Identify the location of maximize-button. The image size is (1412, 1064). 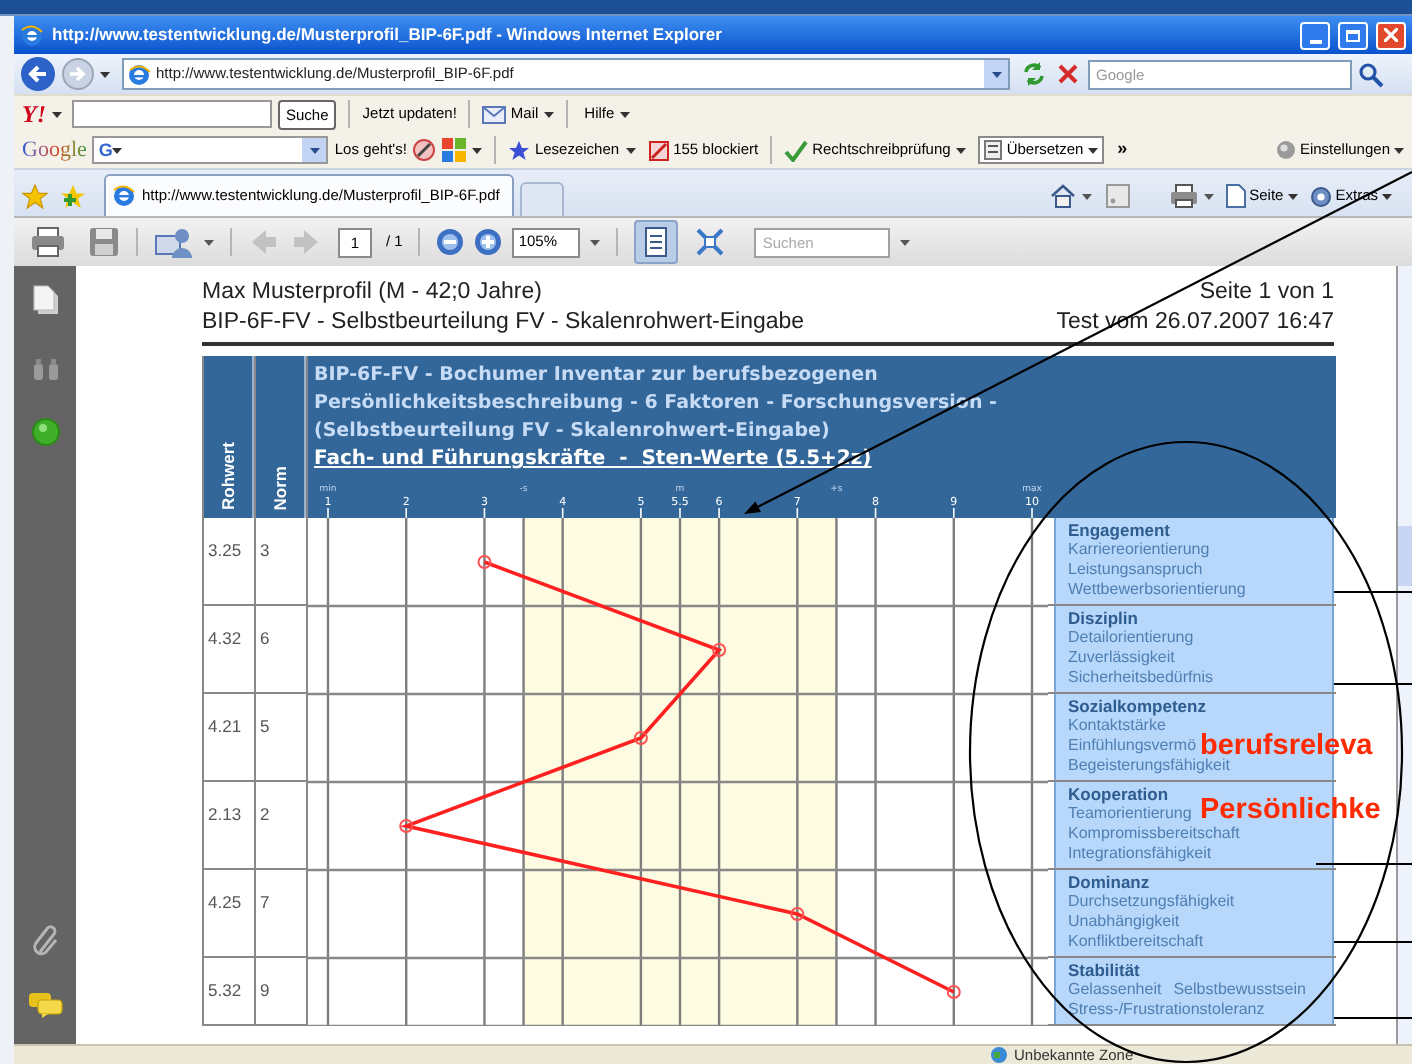
(1353, 35).